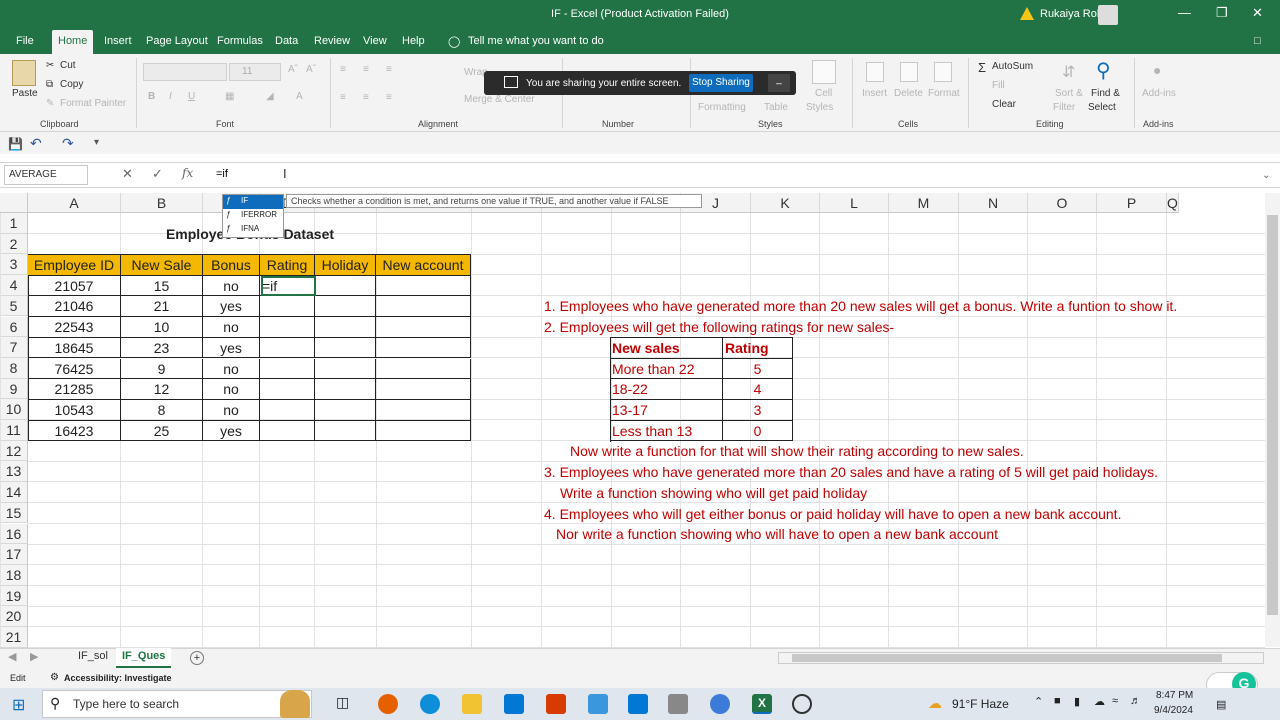 The image size is (1280, 720). Describe the element at coordinates (74, 431) in the screenshot. I see `table-cell: 16423` at that location.